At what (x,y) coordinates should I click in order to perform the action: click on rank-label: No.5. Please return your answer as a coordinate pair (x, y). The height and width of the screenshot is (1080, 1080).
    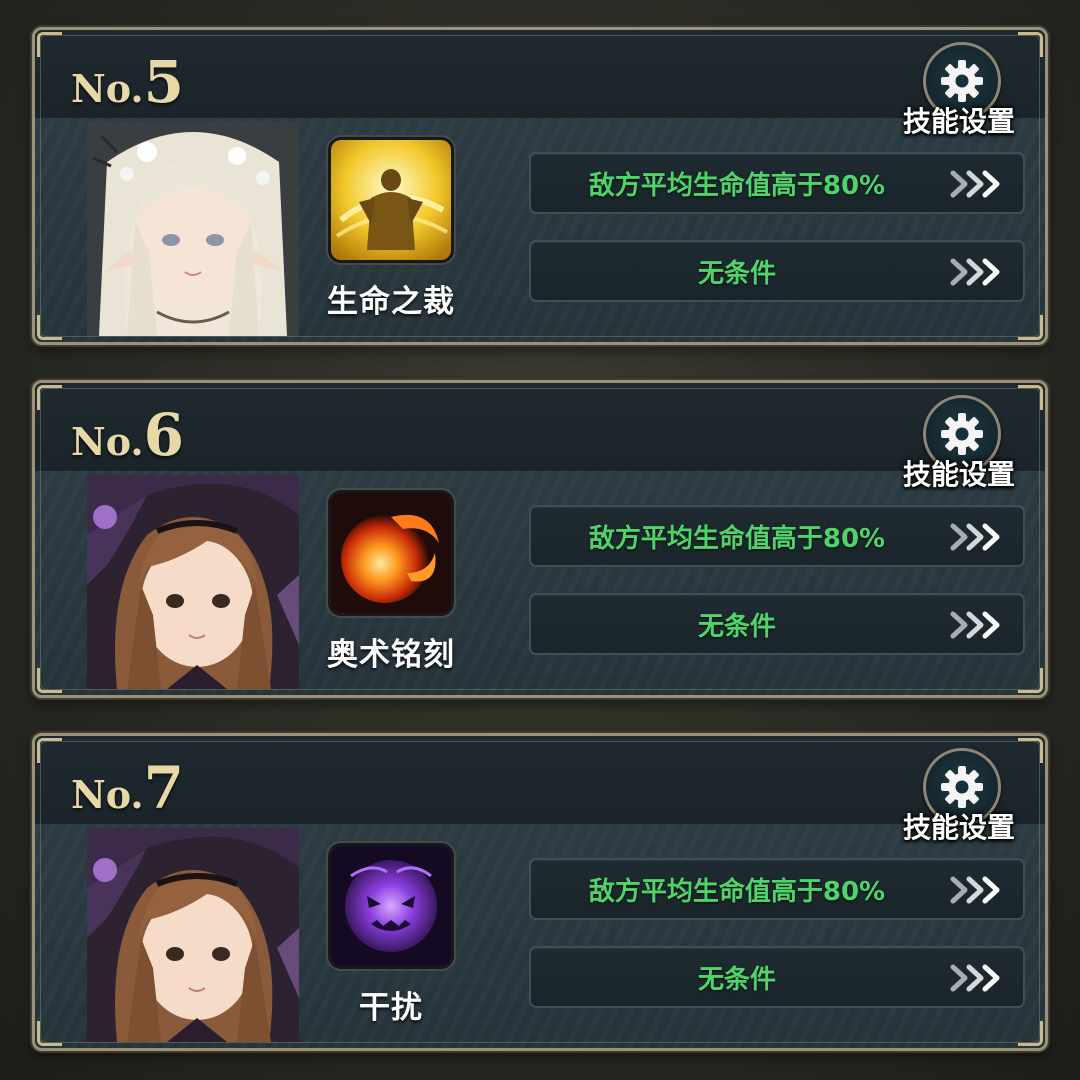
    Looking at the image, I should click on (127, 82).